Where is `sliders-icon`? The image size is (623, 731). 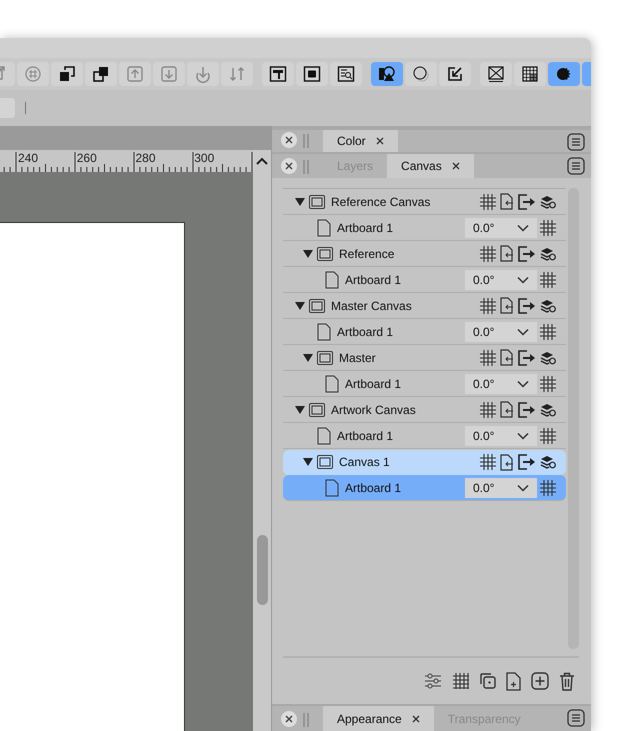
sliders-icon is located at coordinates (433, 681).